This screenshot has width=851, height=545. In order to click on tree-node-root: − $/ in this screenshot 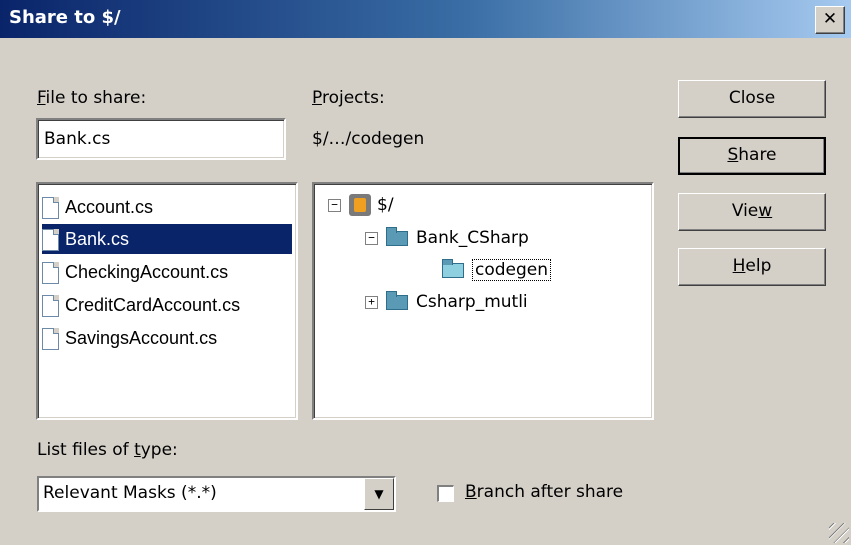, I will do `click(361, 205)`.